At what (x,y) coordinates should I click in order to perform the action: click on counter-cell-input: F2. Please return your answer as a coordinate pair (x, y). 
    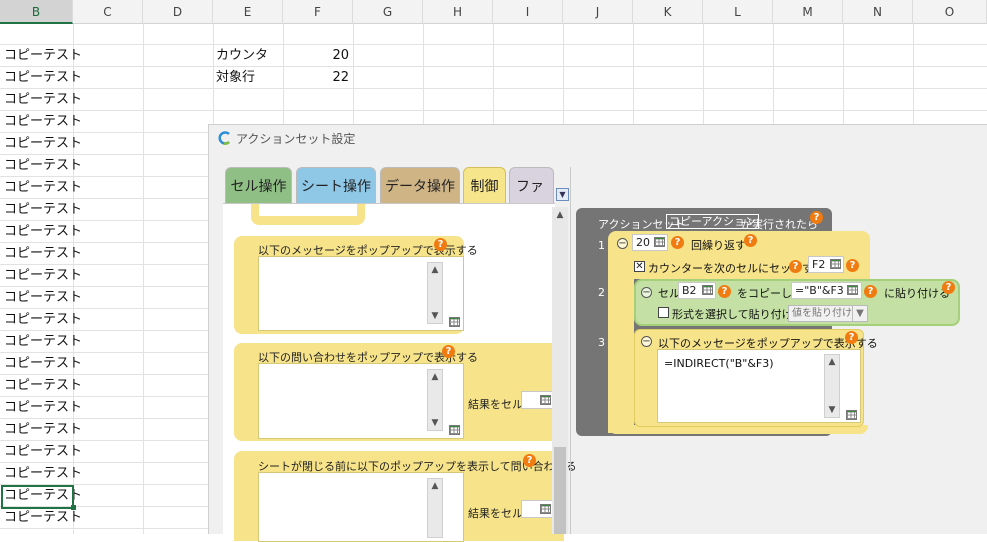
    Looking at the image, I should click on (826, 264).